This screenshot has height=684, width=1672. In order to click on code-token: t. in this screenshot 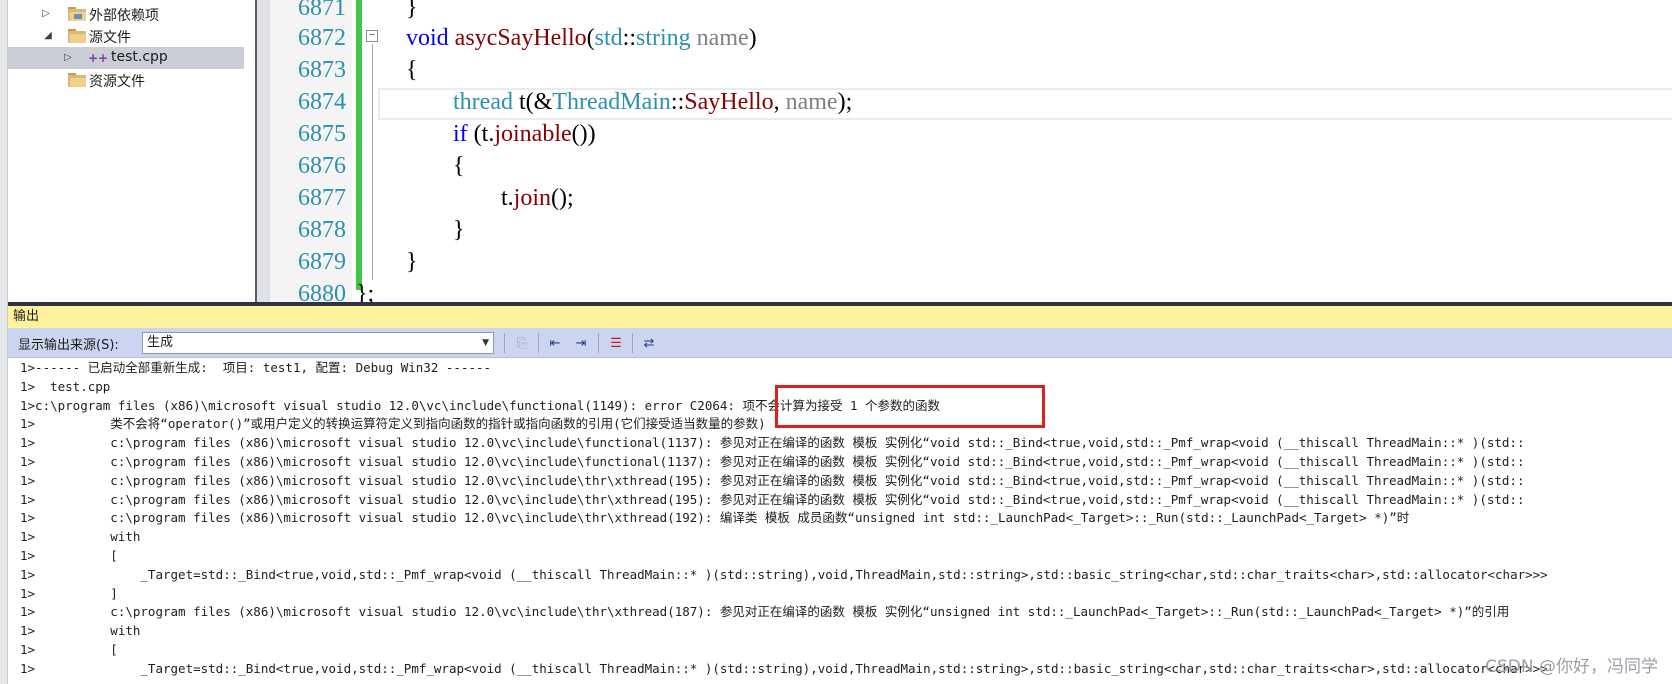, I will do `click(507, 198)`.